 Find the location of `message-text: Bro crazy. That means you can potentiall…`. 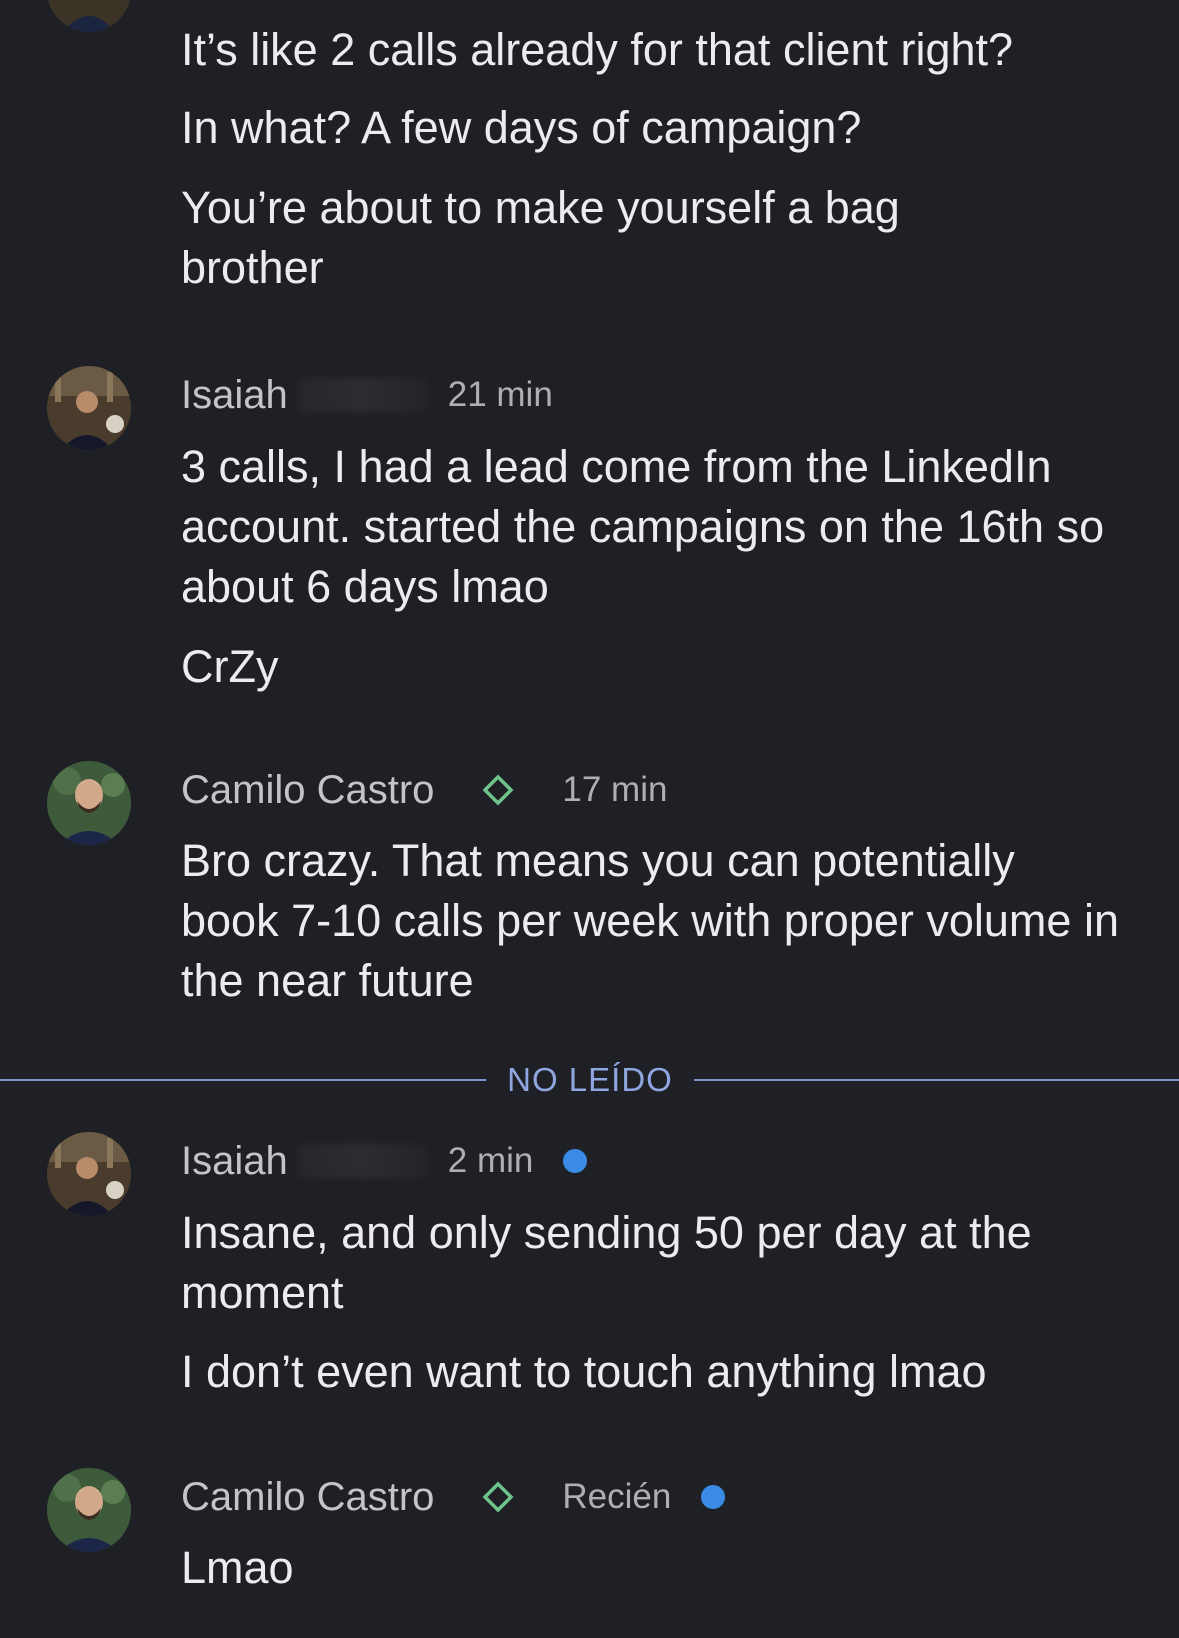

message-text: Bro crazy. That means you can potentiall… is located at coordinates (651, 921).